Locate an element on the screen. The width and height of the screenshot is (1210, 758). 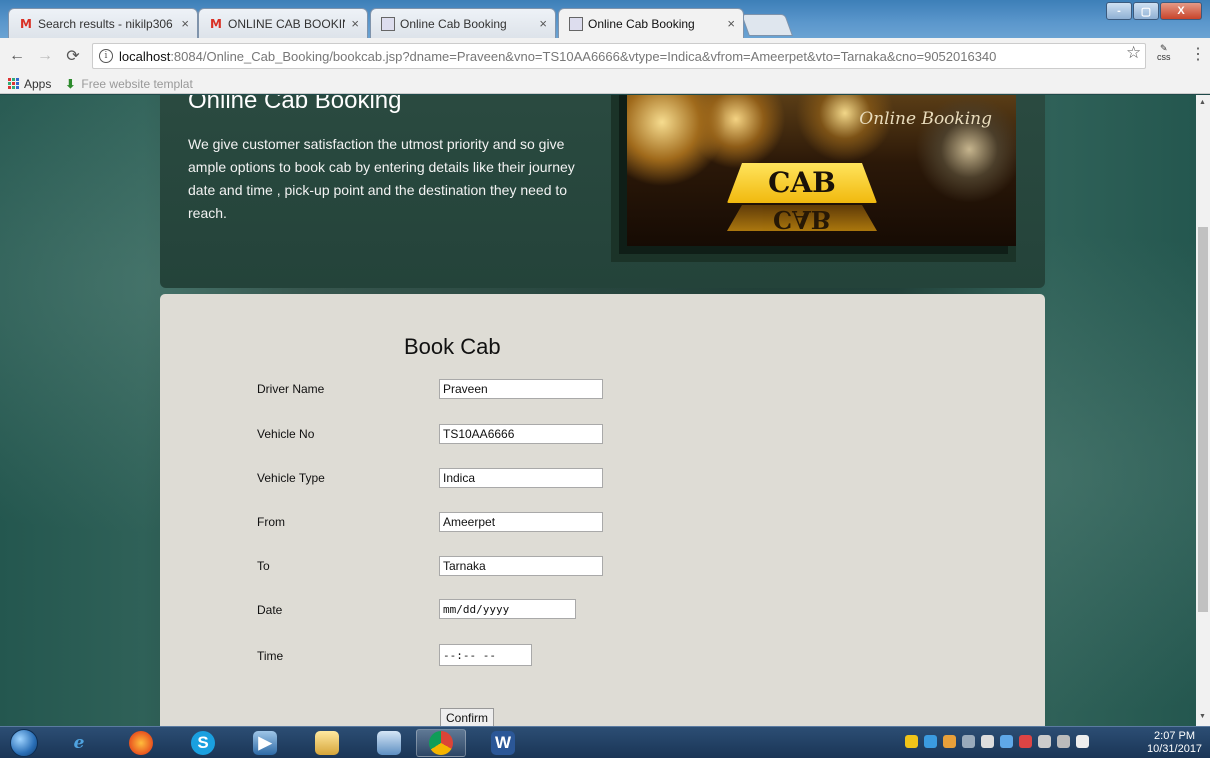
tab-online-cab-booking: Online Cab Booking × is located at coordinates (463, 23).